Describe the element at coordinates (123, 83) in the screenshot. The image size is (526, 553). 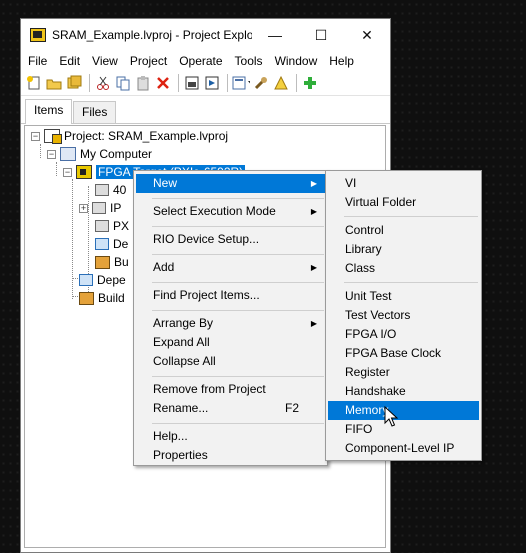
I see `copy-icon` at that location.